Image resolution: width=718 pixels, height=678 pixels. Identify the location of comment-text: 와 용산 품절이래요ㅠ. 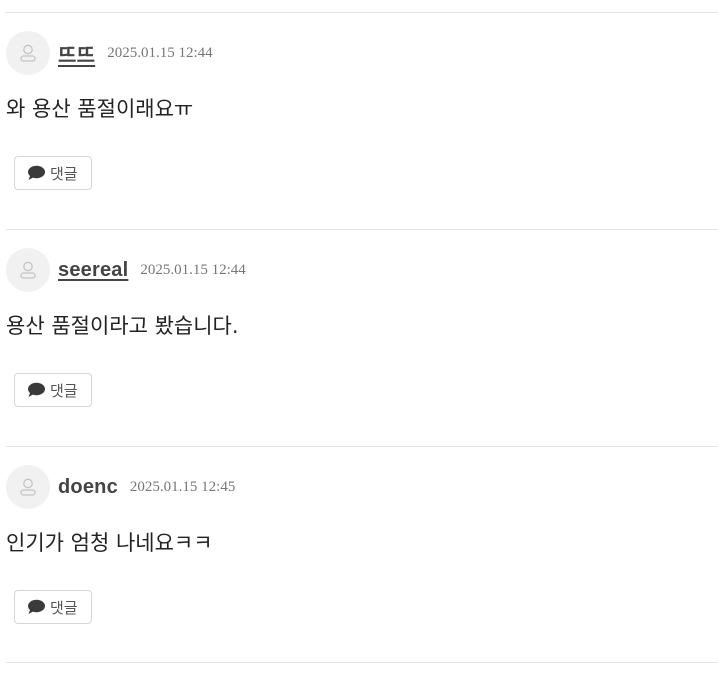
(100, 109).